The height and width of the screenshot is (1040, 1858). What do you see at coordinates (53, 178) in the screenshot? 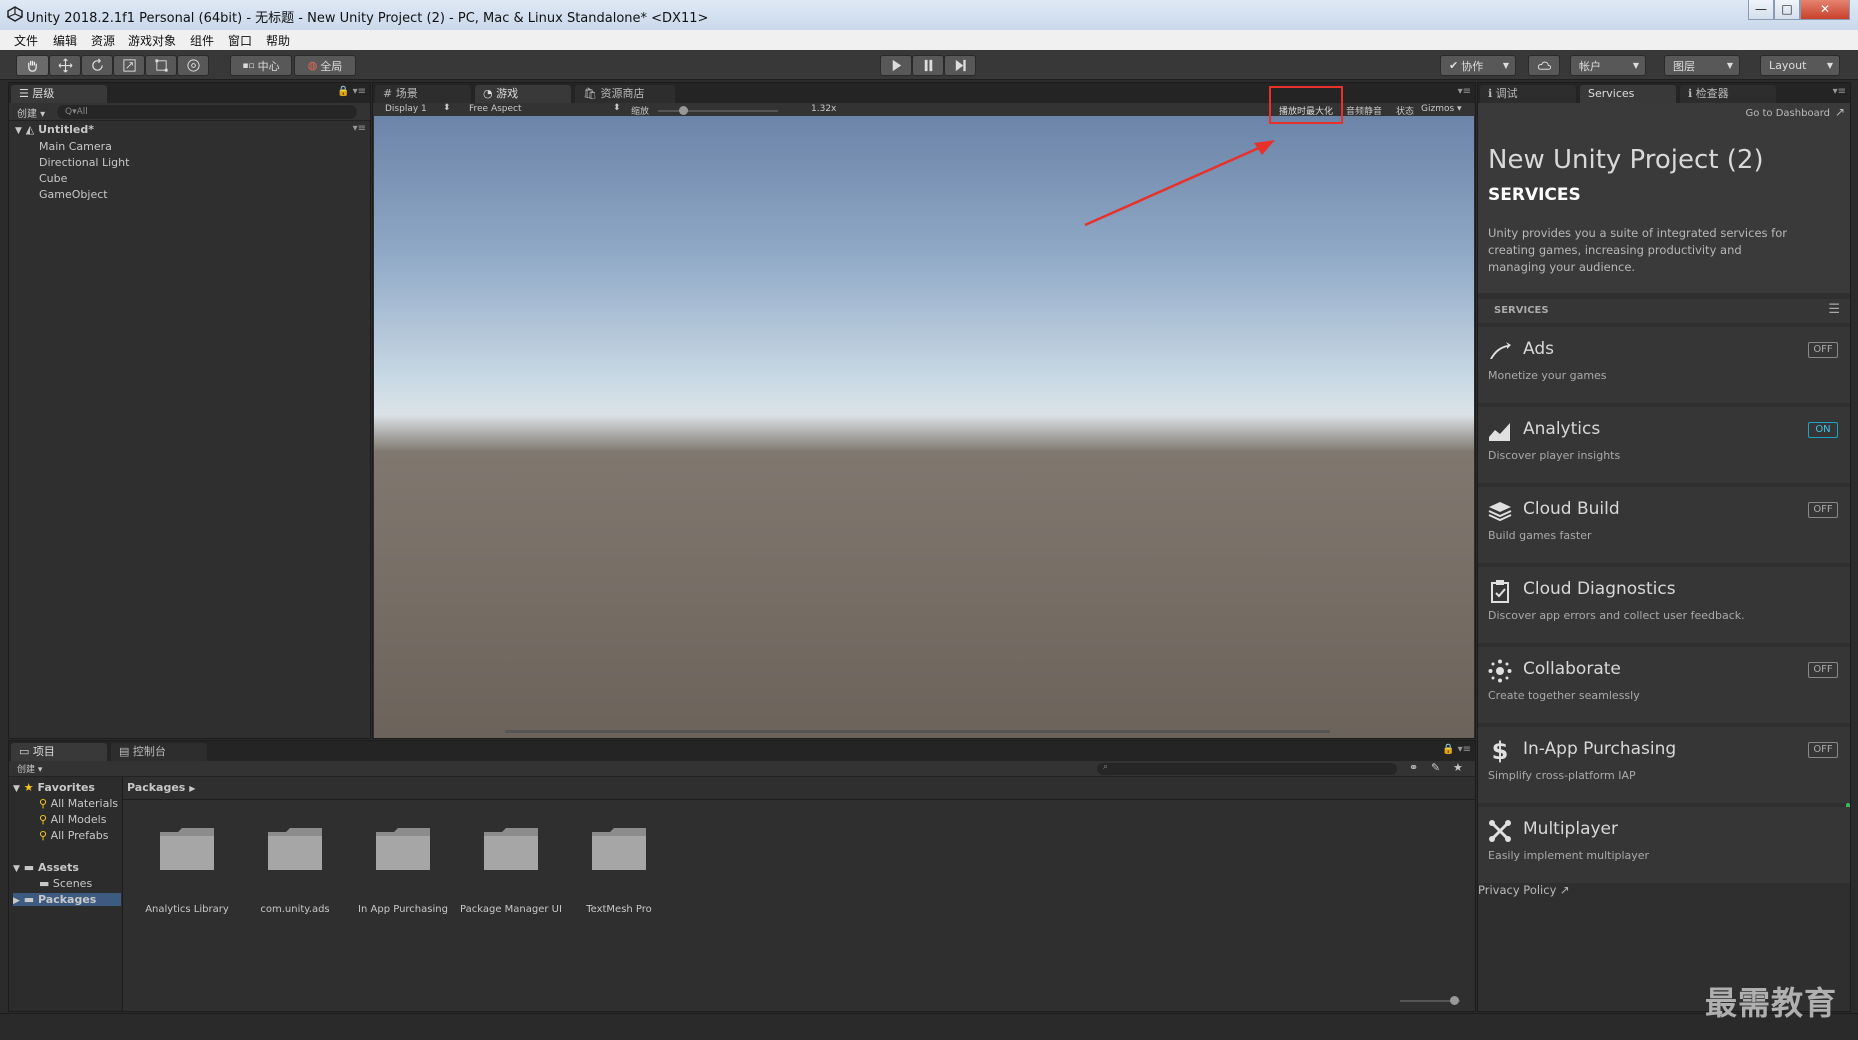
I see `hierarchy-item: Cube` at bounding box center [53, 178].